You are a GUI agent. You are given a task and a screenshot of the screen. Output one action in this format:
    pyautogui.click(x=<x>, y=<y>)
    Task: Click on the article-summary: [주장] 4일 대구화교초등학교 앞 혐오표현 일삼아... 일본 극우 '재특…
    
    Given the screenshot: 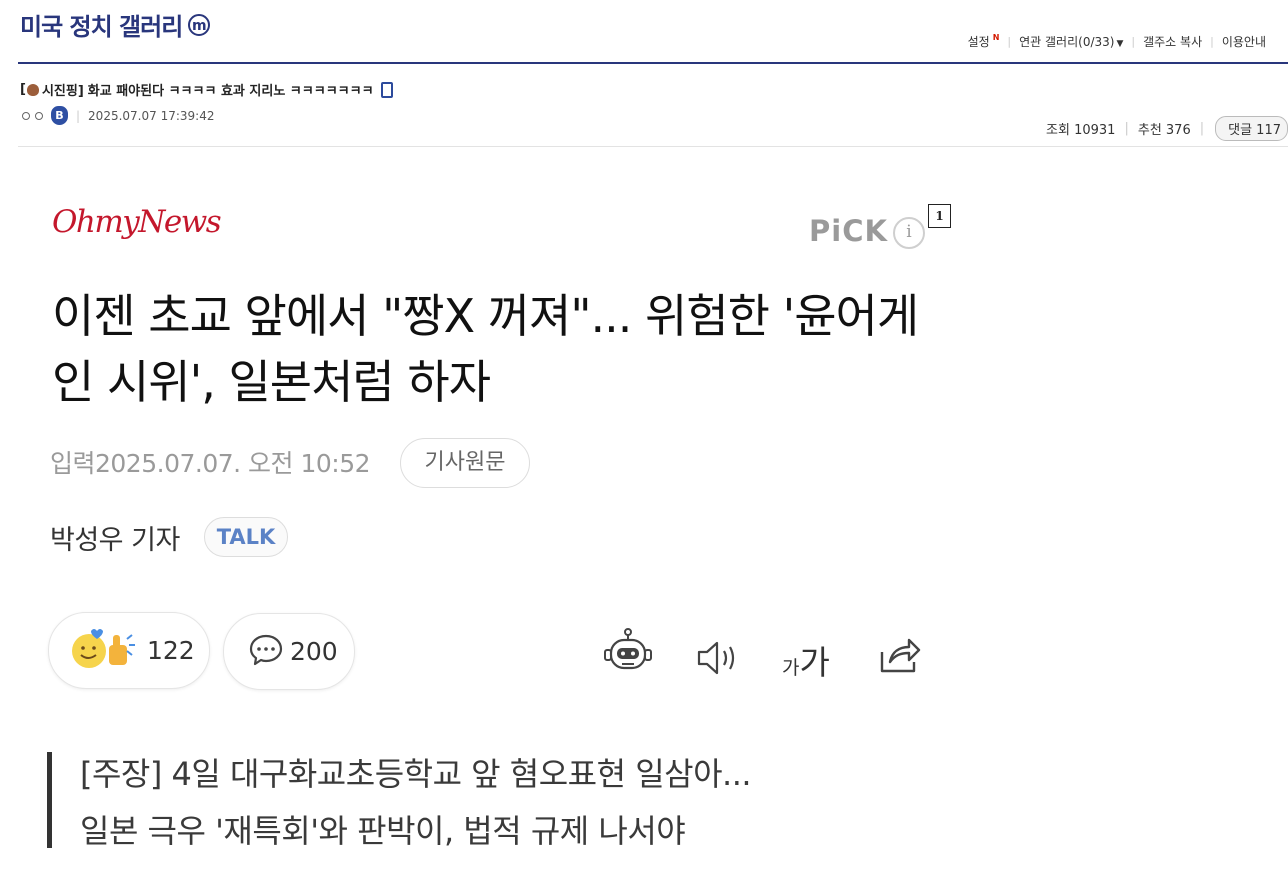 What is the action you would take?
    pyautogui.click(x=416, y=803)
    